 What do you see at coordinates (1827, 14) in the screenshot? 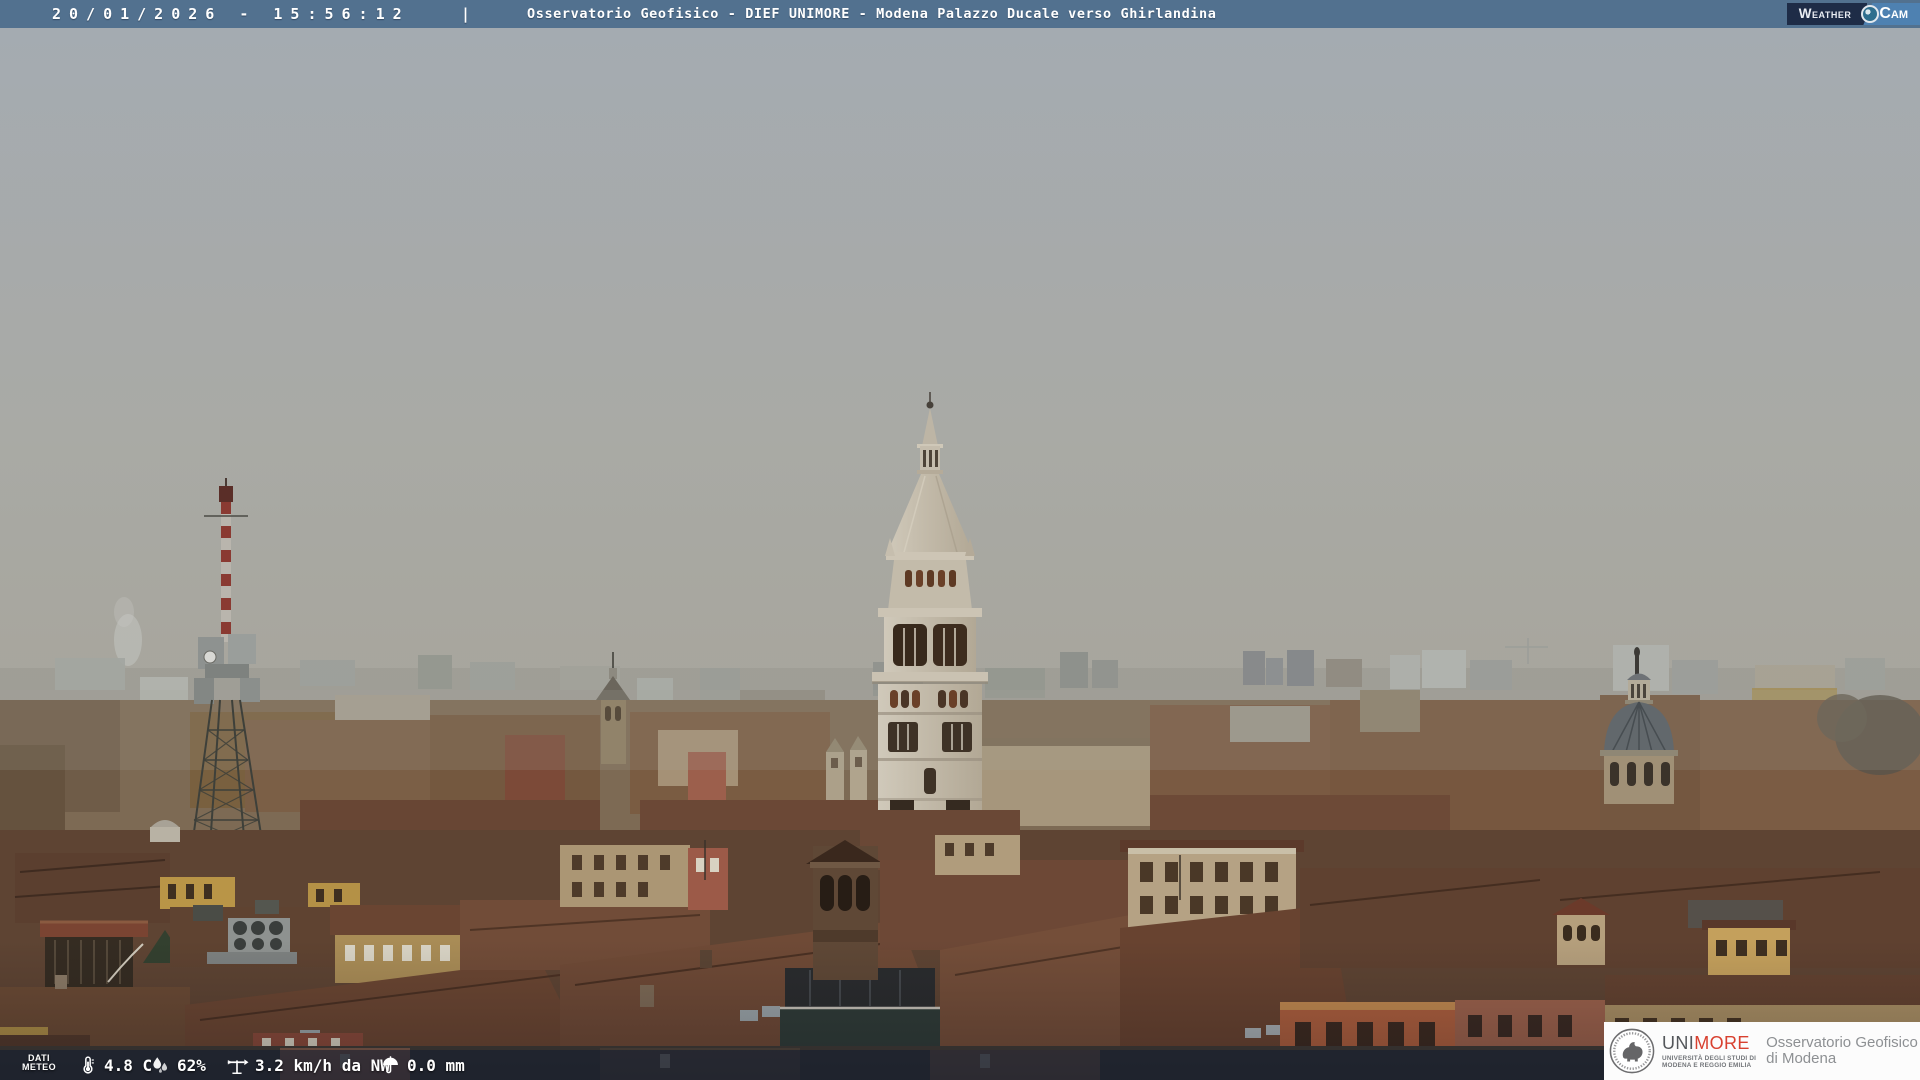
I see `weathercam-weather-label: Weather` at bounding box center [1827, 14].